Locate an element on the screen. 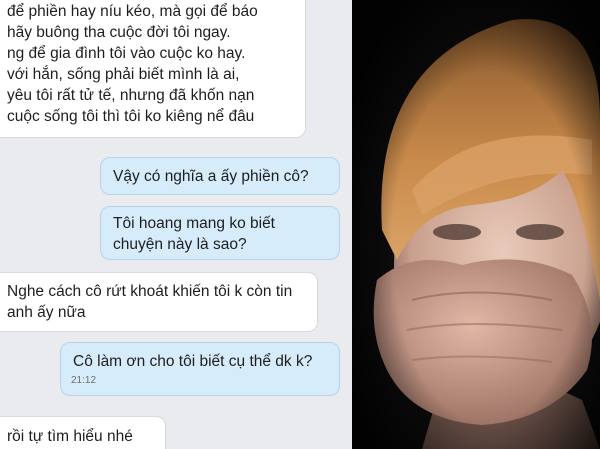 The width and height of the screenshot is (600, 449). message-timestamp: 21:12 is located at coordinates (84, 380).